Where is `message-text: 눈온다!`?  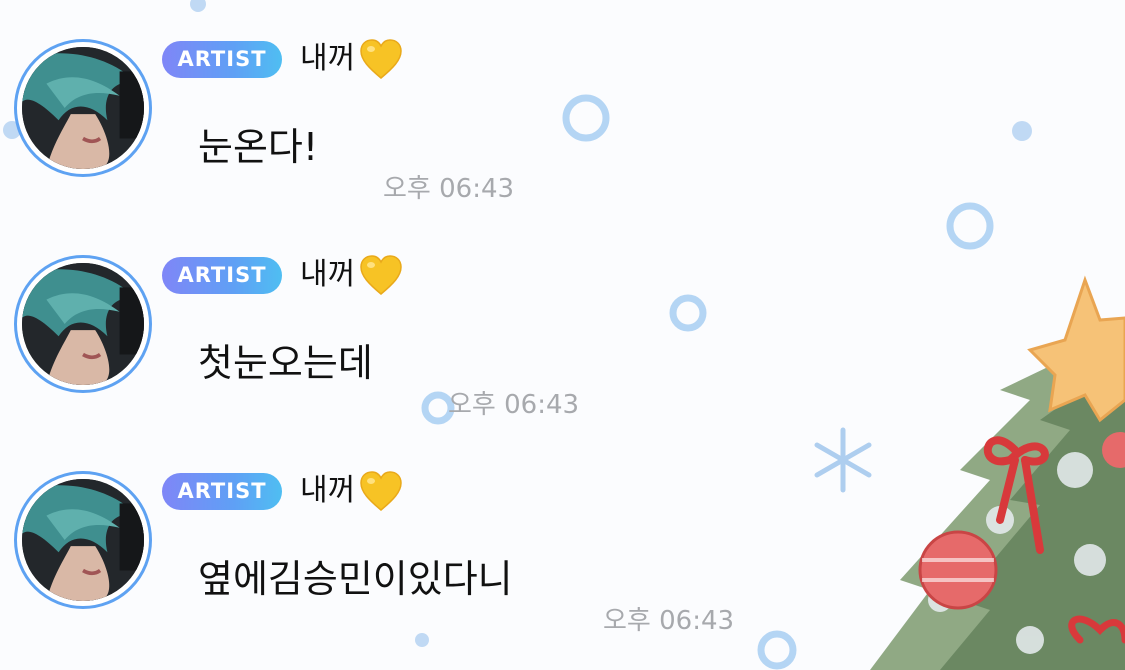 message-text: 눈온다! is located at coordinates (258, 147).